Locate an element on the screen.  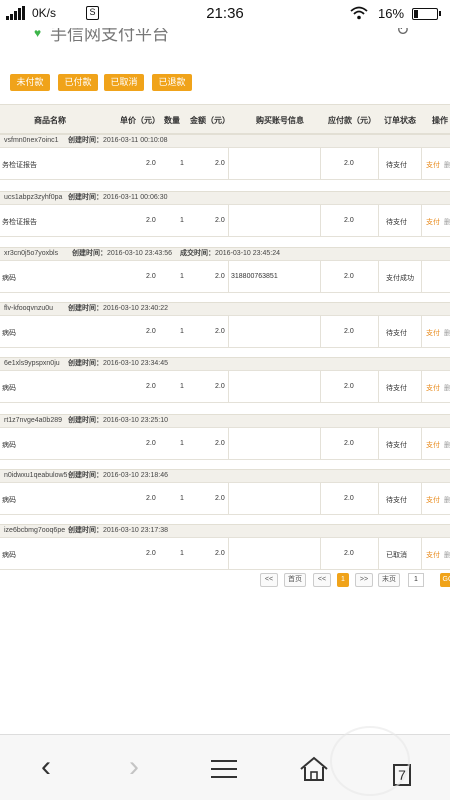
created-time: 创建时间：2016-03-10 23:25:10 is located at coordinates (118, 421).